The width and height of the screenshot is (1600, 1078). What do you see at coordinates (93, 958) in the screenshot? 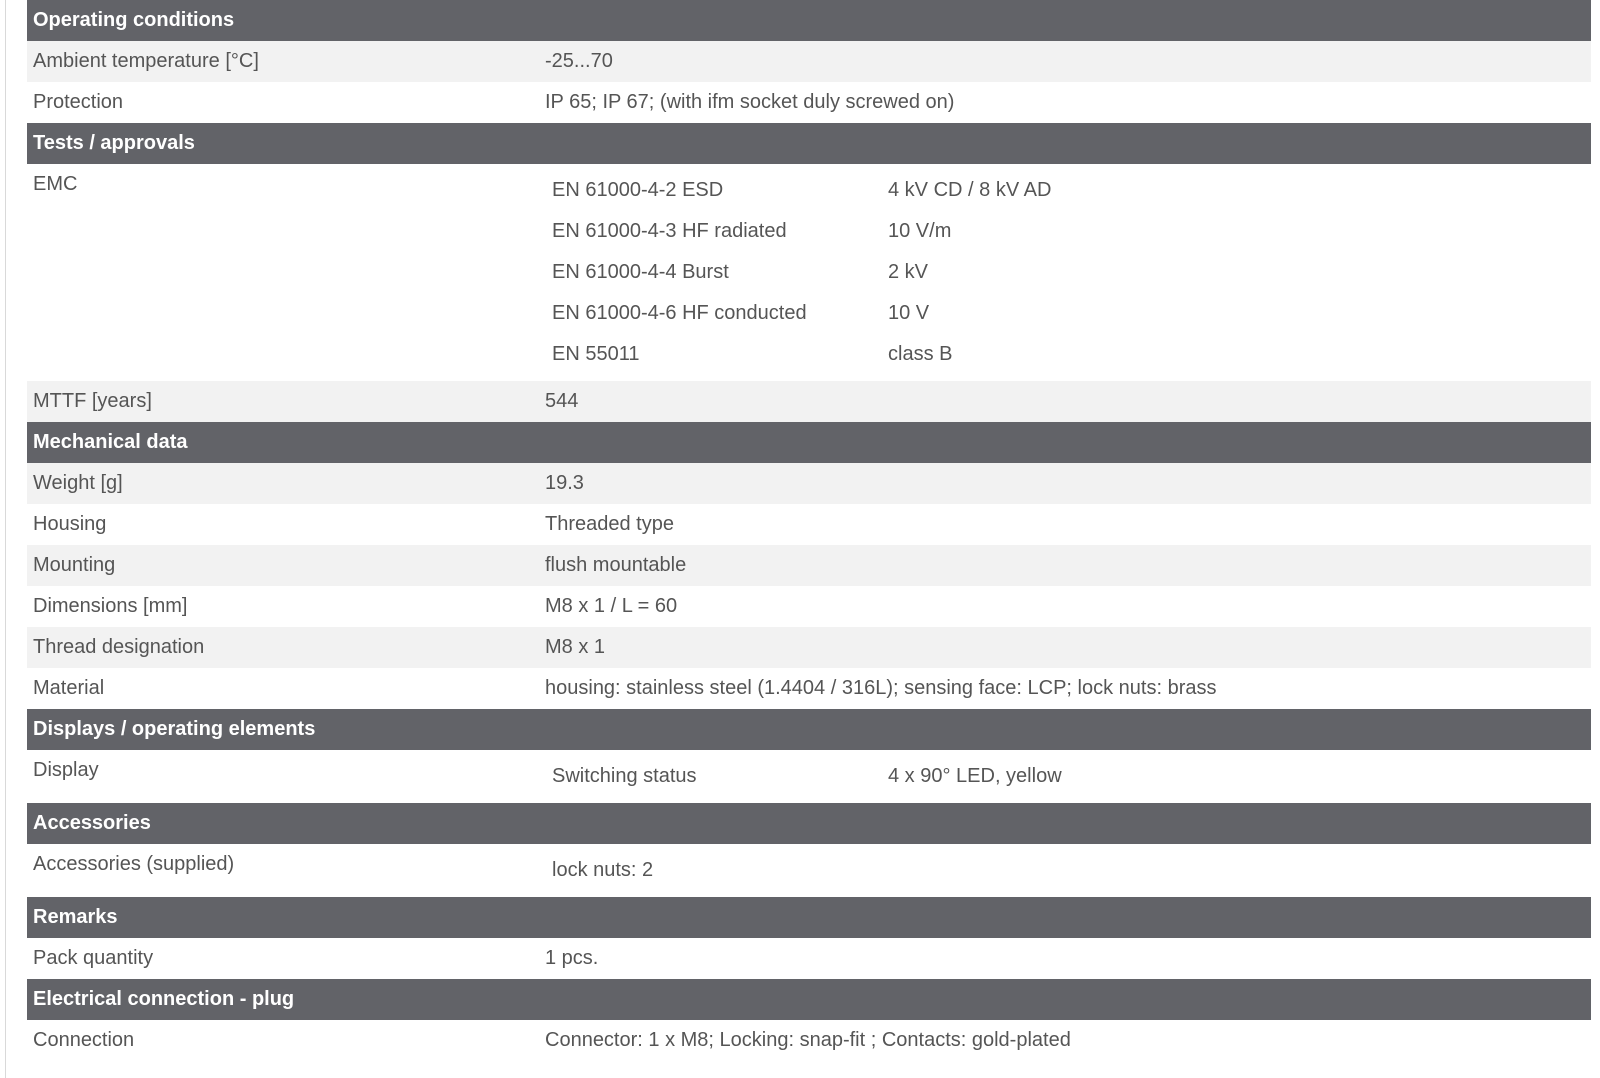
I see `spec-label: Pack quantity` at bounding box center [93, 958].